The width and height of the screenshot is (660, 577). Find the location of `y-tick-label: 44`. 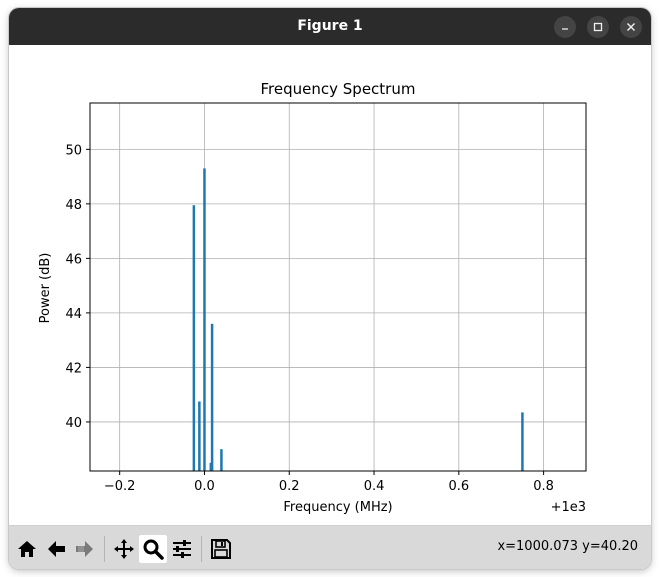

y-tick-label: 44 is located at coordinates (73, 314).